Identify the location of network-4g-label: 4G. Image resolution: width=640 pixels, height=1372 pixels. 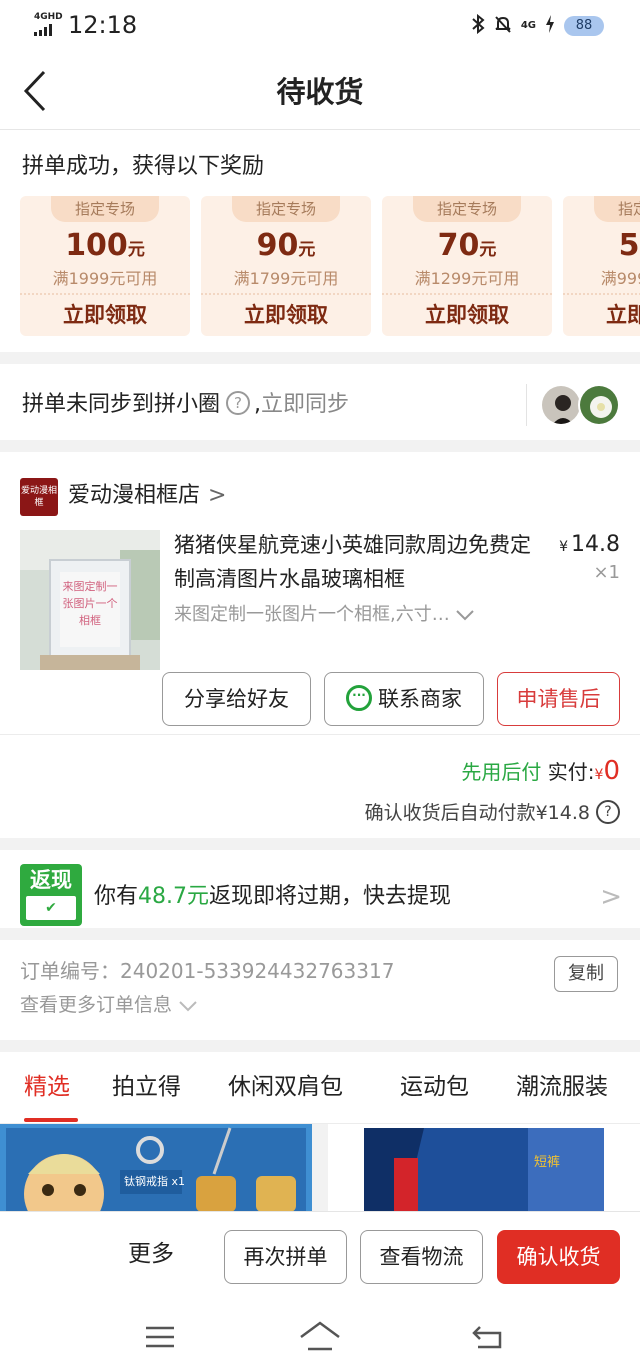
(528, 25).